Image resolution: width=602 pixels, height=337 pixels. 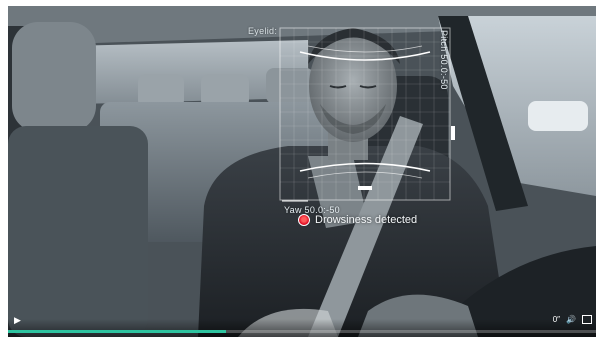 What do you see at coordinates (304, 220) in the screenshot?
I see `alert-icon` at bounding box center [304, 220].